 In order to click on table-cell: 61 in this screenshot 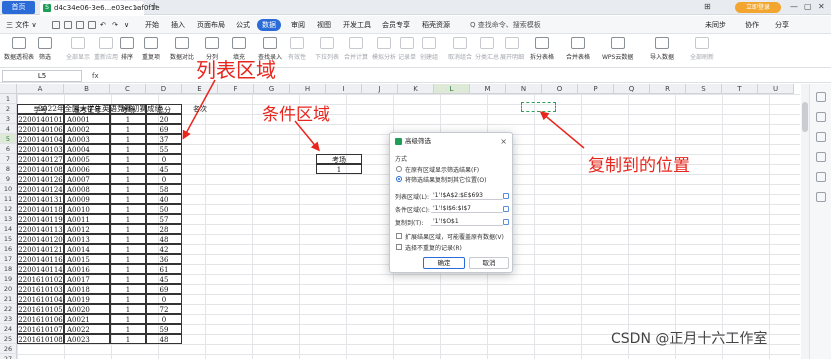, I will do `click(164, 269)`.